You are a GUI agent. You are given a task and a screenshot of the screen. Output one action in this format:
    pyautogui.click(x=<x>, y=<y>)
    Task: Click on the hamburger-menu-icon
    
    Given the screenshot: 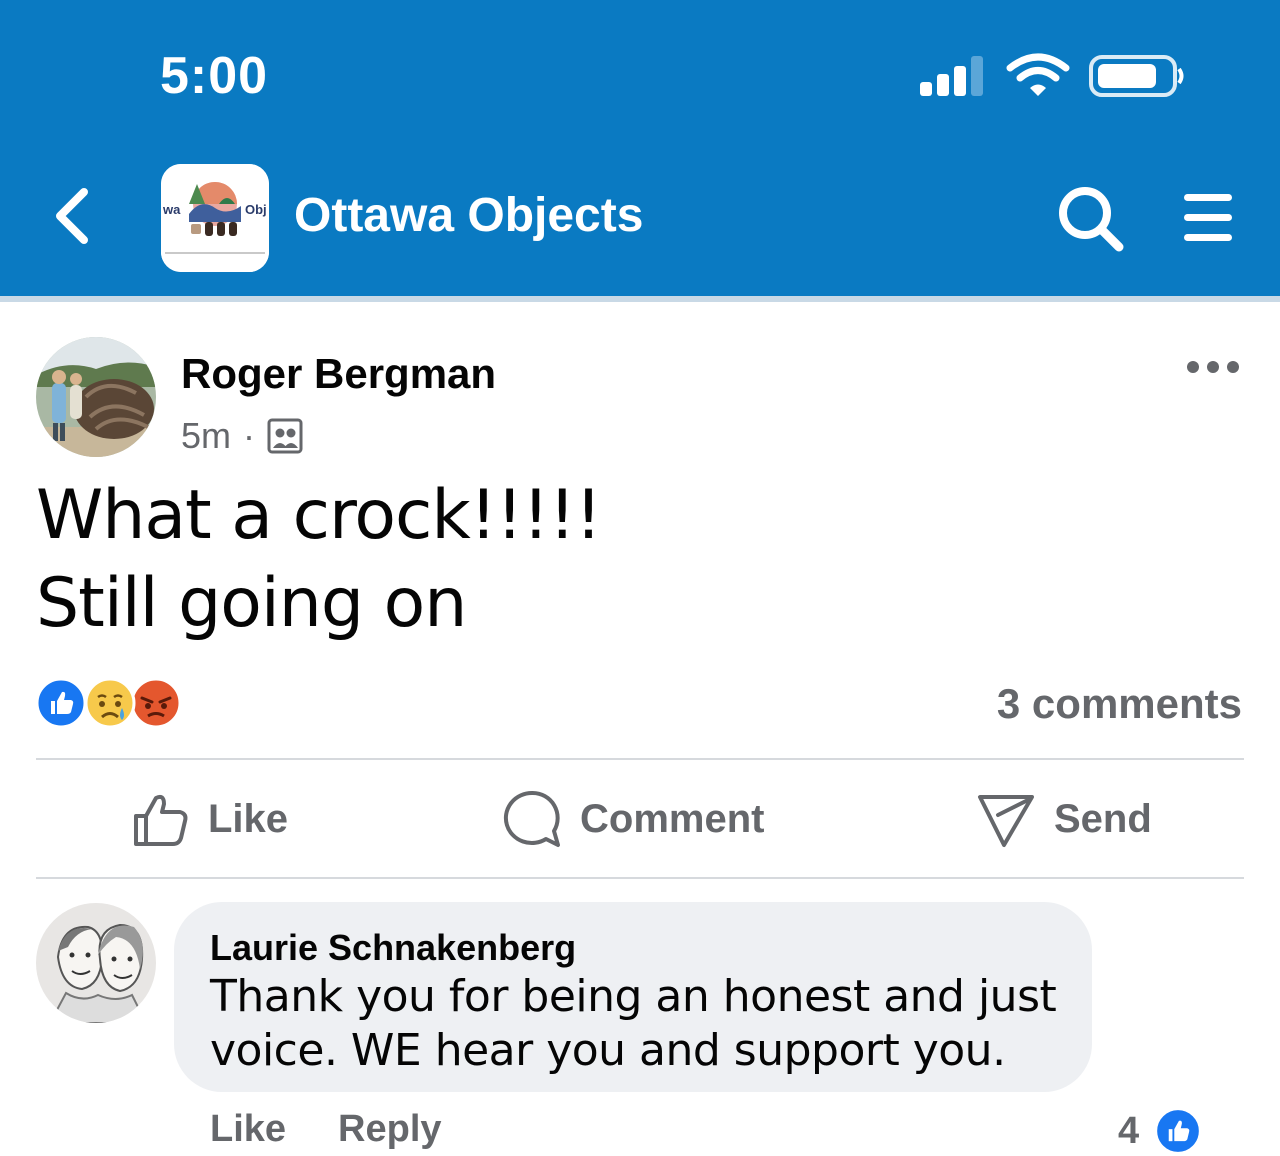 What is the action you would take?
    pyautogui.click(x=1208, y=217)
    